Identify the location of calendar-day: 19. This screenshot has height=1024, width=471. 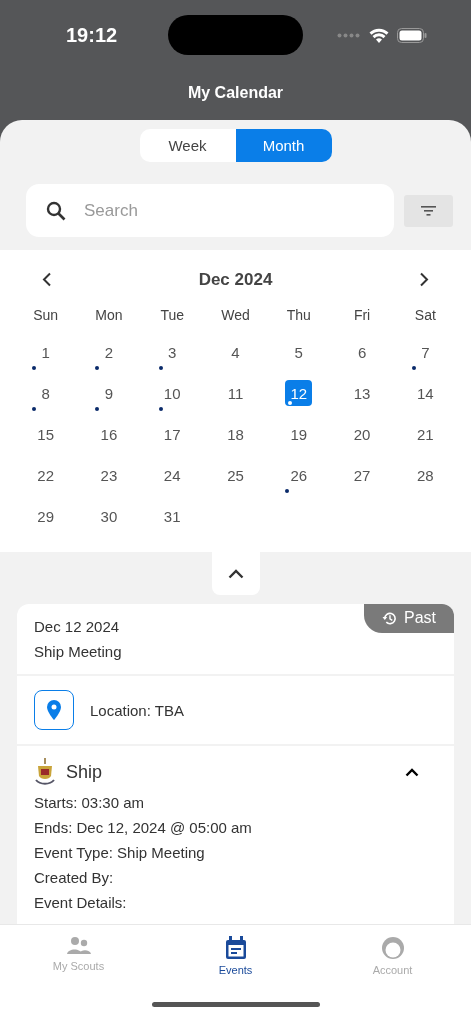
(299, 434).